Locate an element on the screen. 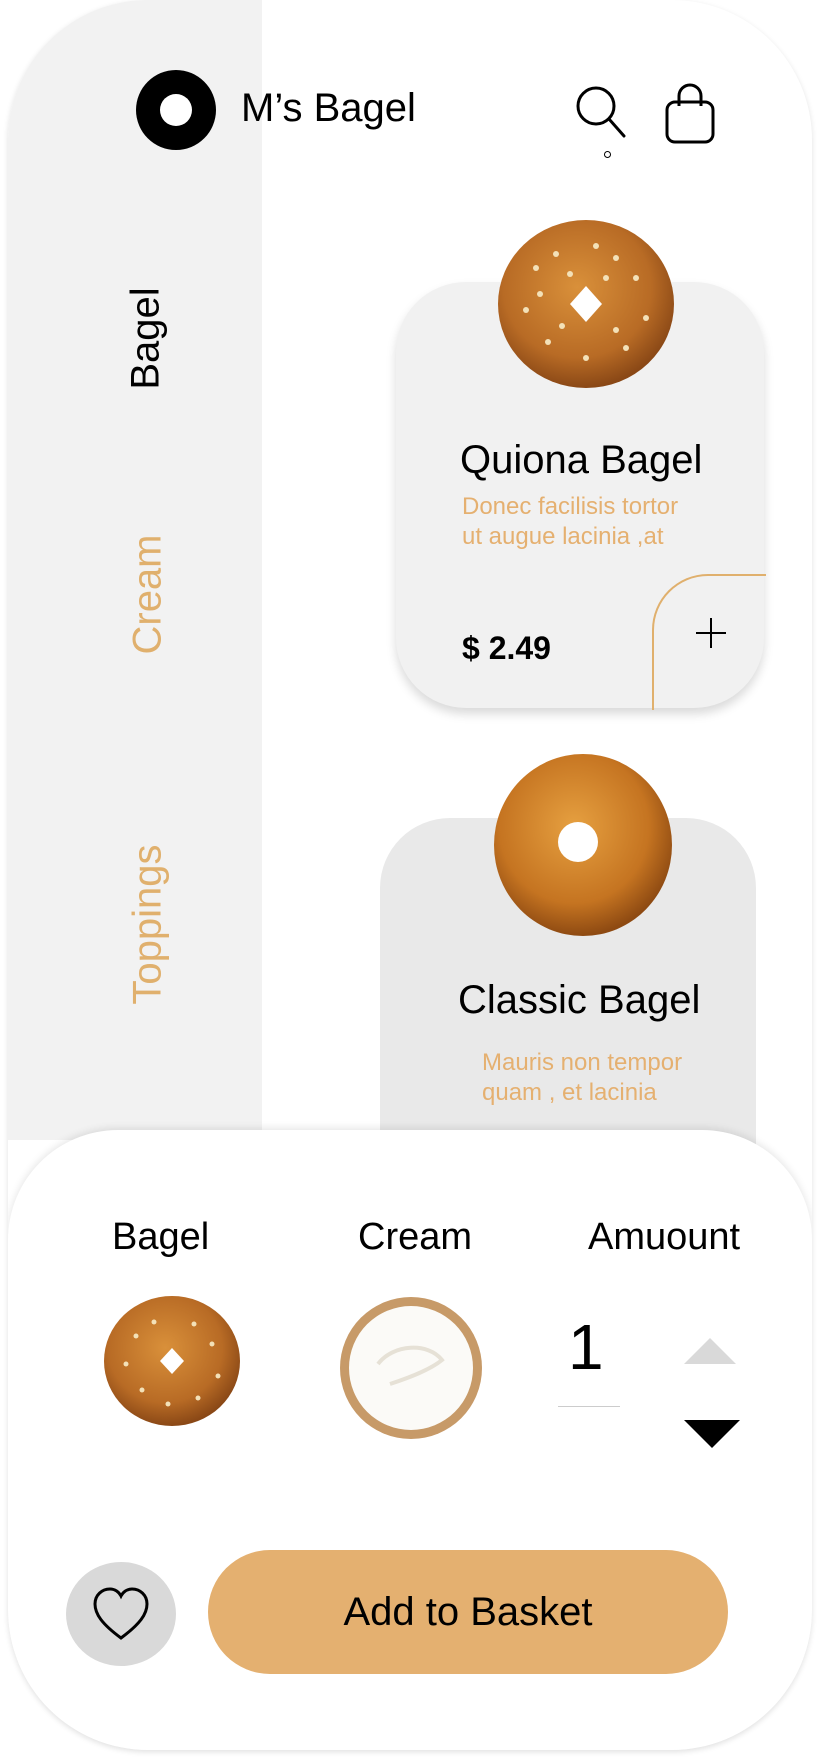 The image size is (820, 1764). selected-bagel-thumbnail is located at coordinates (172, 1361).